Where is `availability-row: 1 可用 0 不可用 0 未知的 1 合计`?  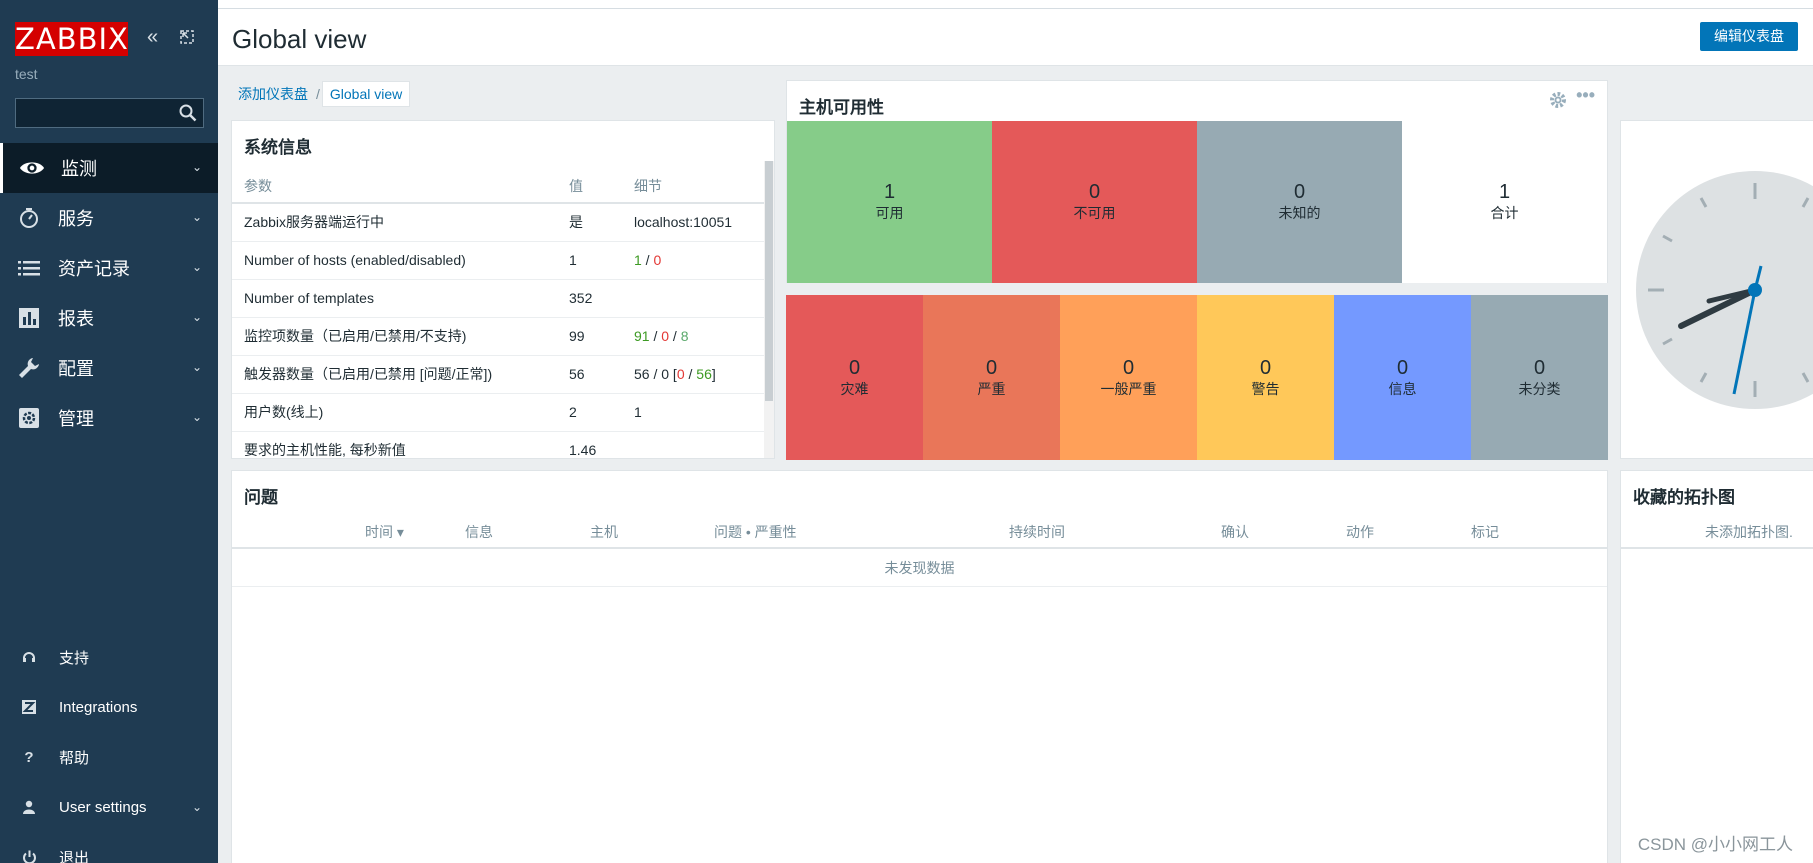 availability-row: 1 可用 0 不可用 0 未知的 1 合计 is located at coordinates (1197, 202).